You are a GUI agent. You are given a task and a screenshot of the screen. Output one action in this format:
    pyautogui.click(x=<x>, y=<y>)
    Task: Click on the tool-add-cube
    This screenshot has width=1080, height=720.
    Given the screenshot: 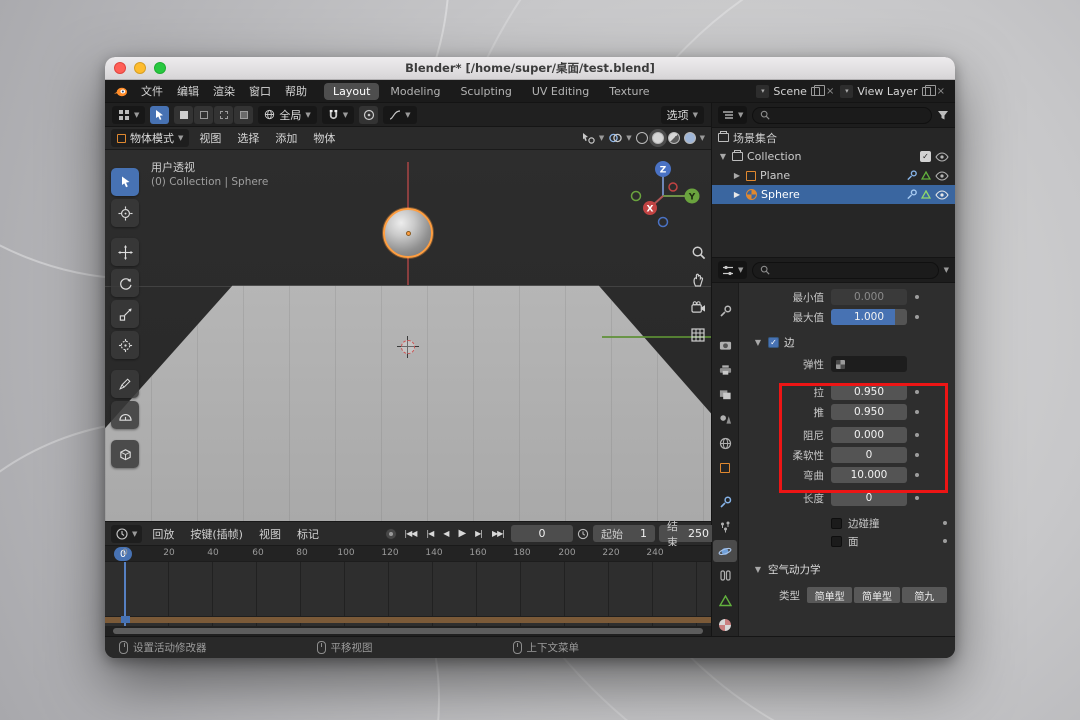 What is the action you would take?
    pyautogui.click(x=125, y=454)
    